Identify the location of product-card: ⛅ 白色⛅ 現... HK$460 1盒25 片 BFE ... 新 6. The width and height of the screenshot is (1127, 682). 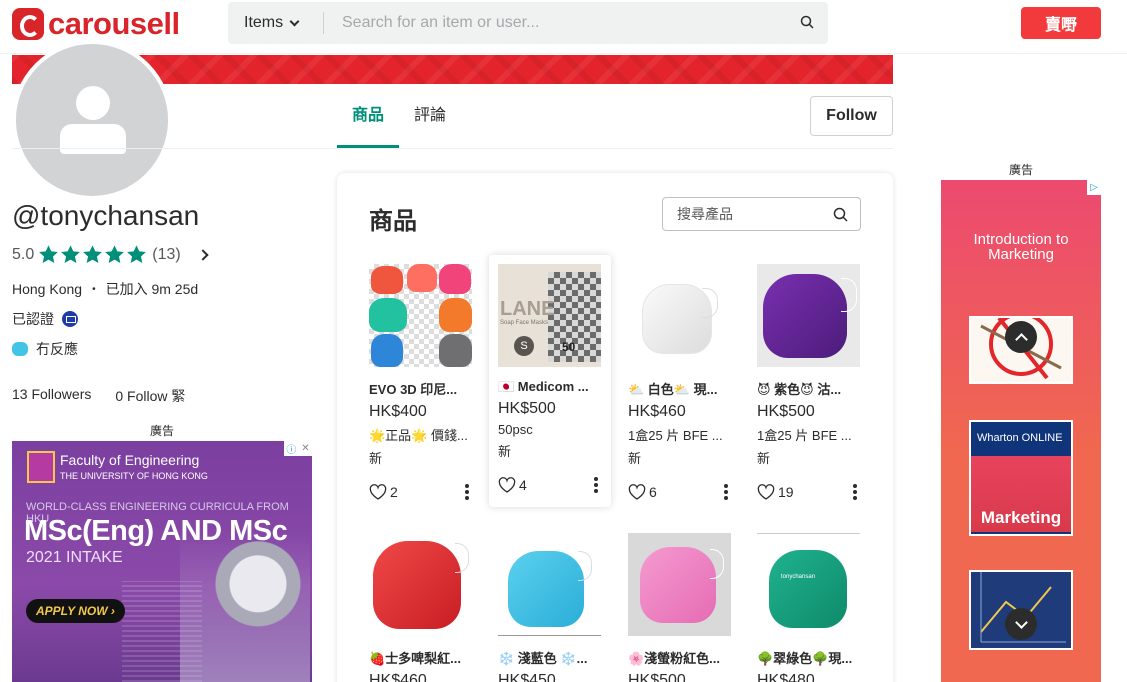
(686, 382).